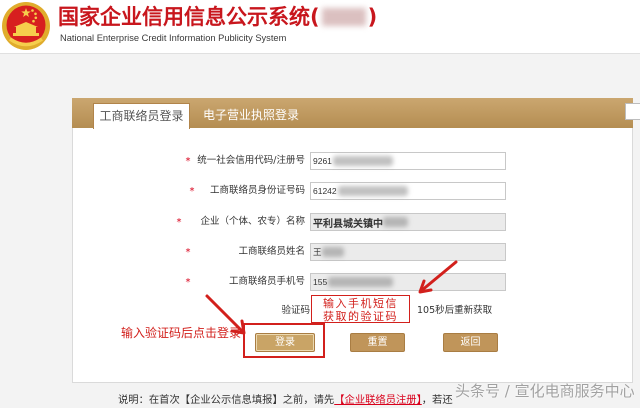 This screenshot has height=408, width=640. I want to click on tab-e-license-login: 电子营业执照登录, so click(251, 116).